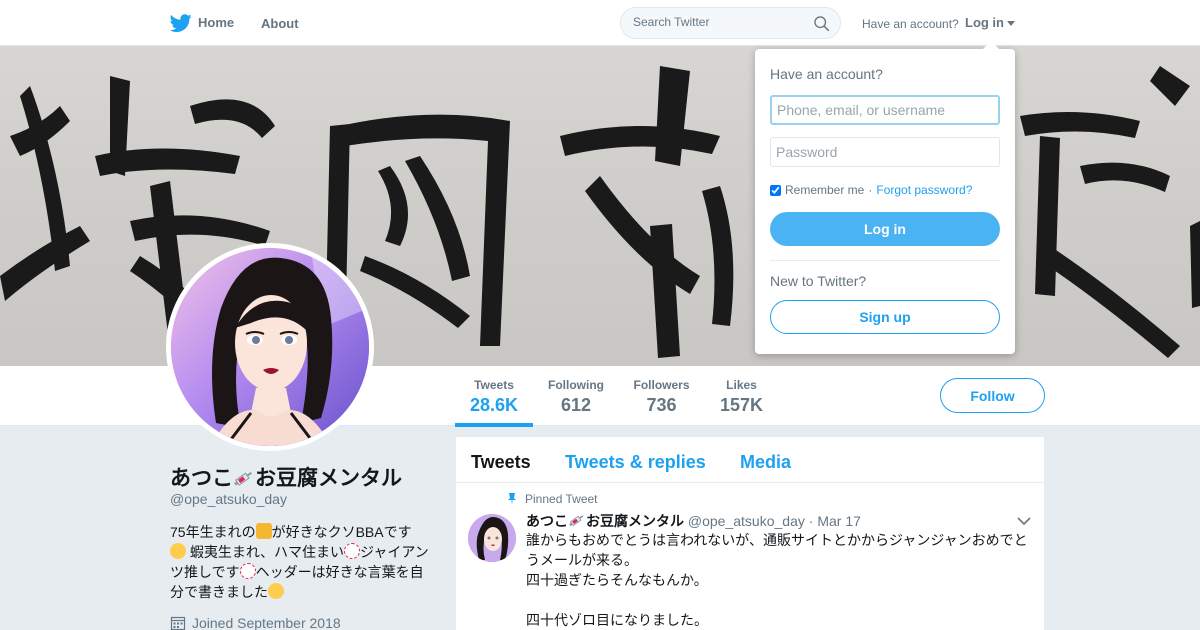 The image size is (1200, 630). I want to click on active-tab-indicator, so click(494, 425).